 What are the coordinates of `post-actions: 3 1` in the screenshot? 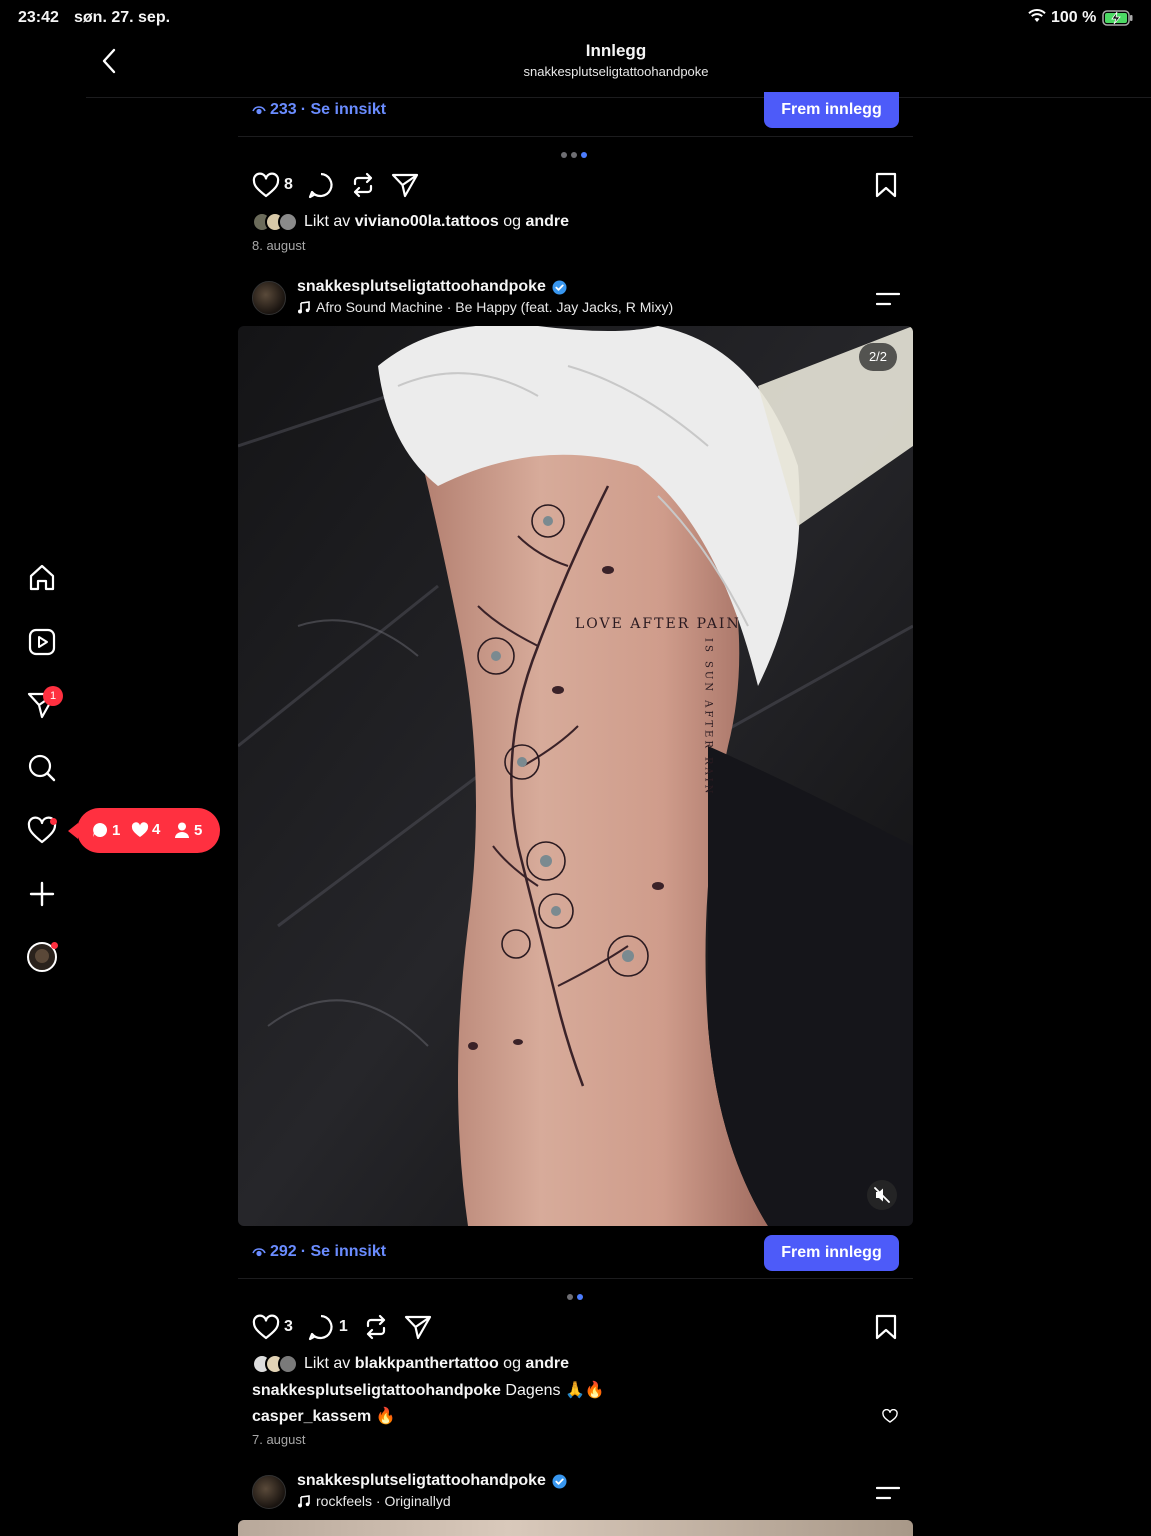 It's located at (349, 1327).